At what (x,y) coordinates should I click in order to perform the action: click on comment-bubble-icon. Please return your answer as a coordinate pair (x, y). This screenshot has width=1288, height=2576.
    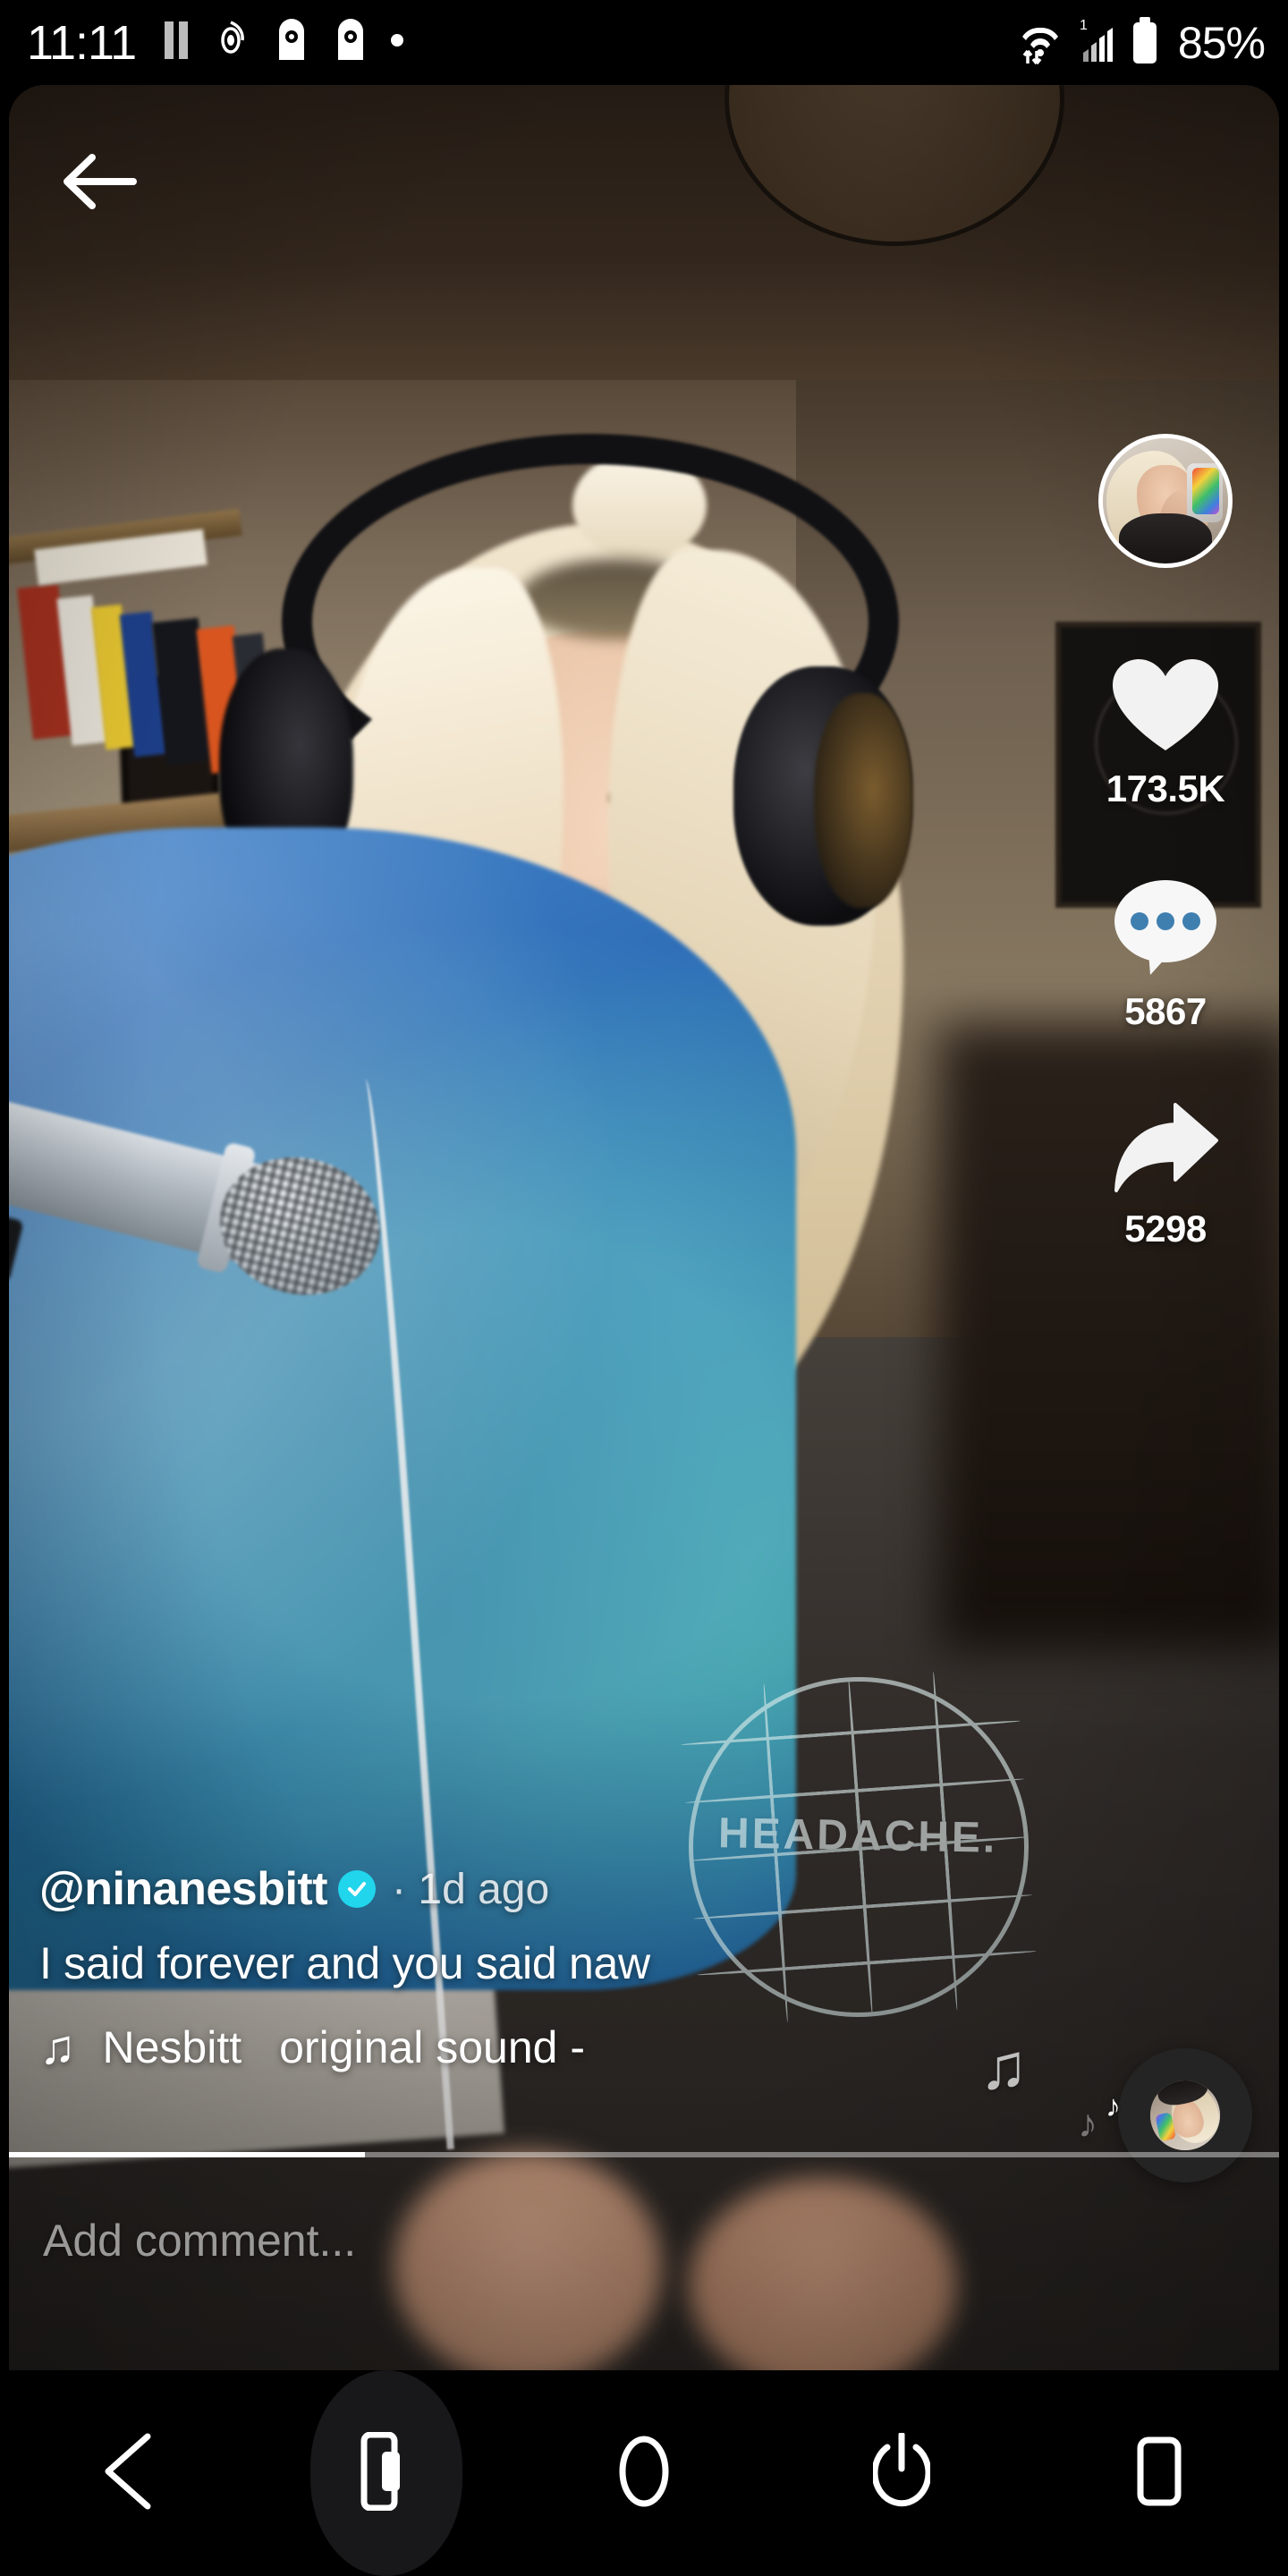
    Looking at the image, I should click on (1165, 929).